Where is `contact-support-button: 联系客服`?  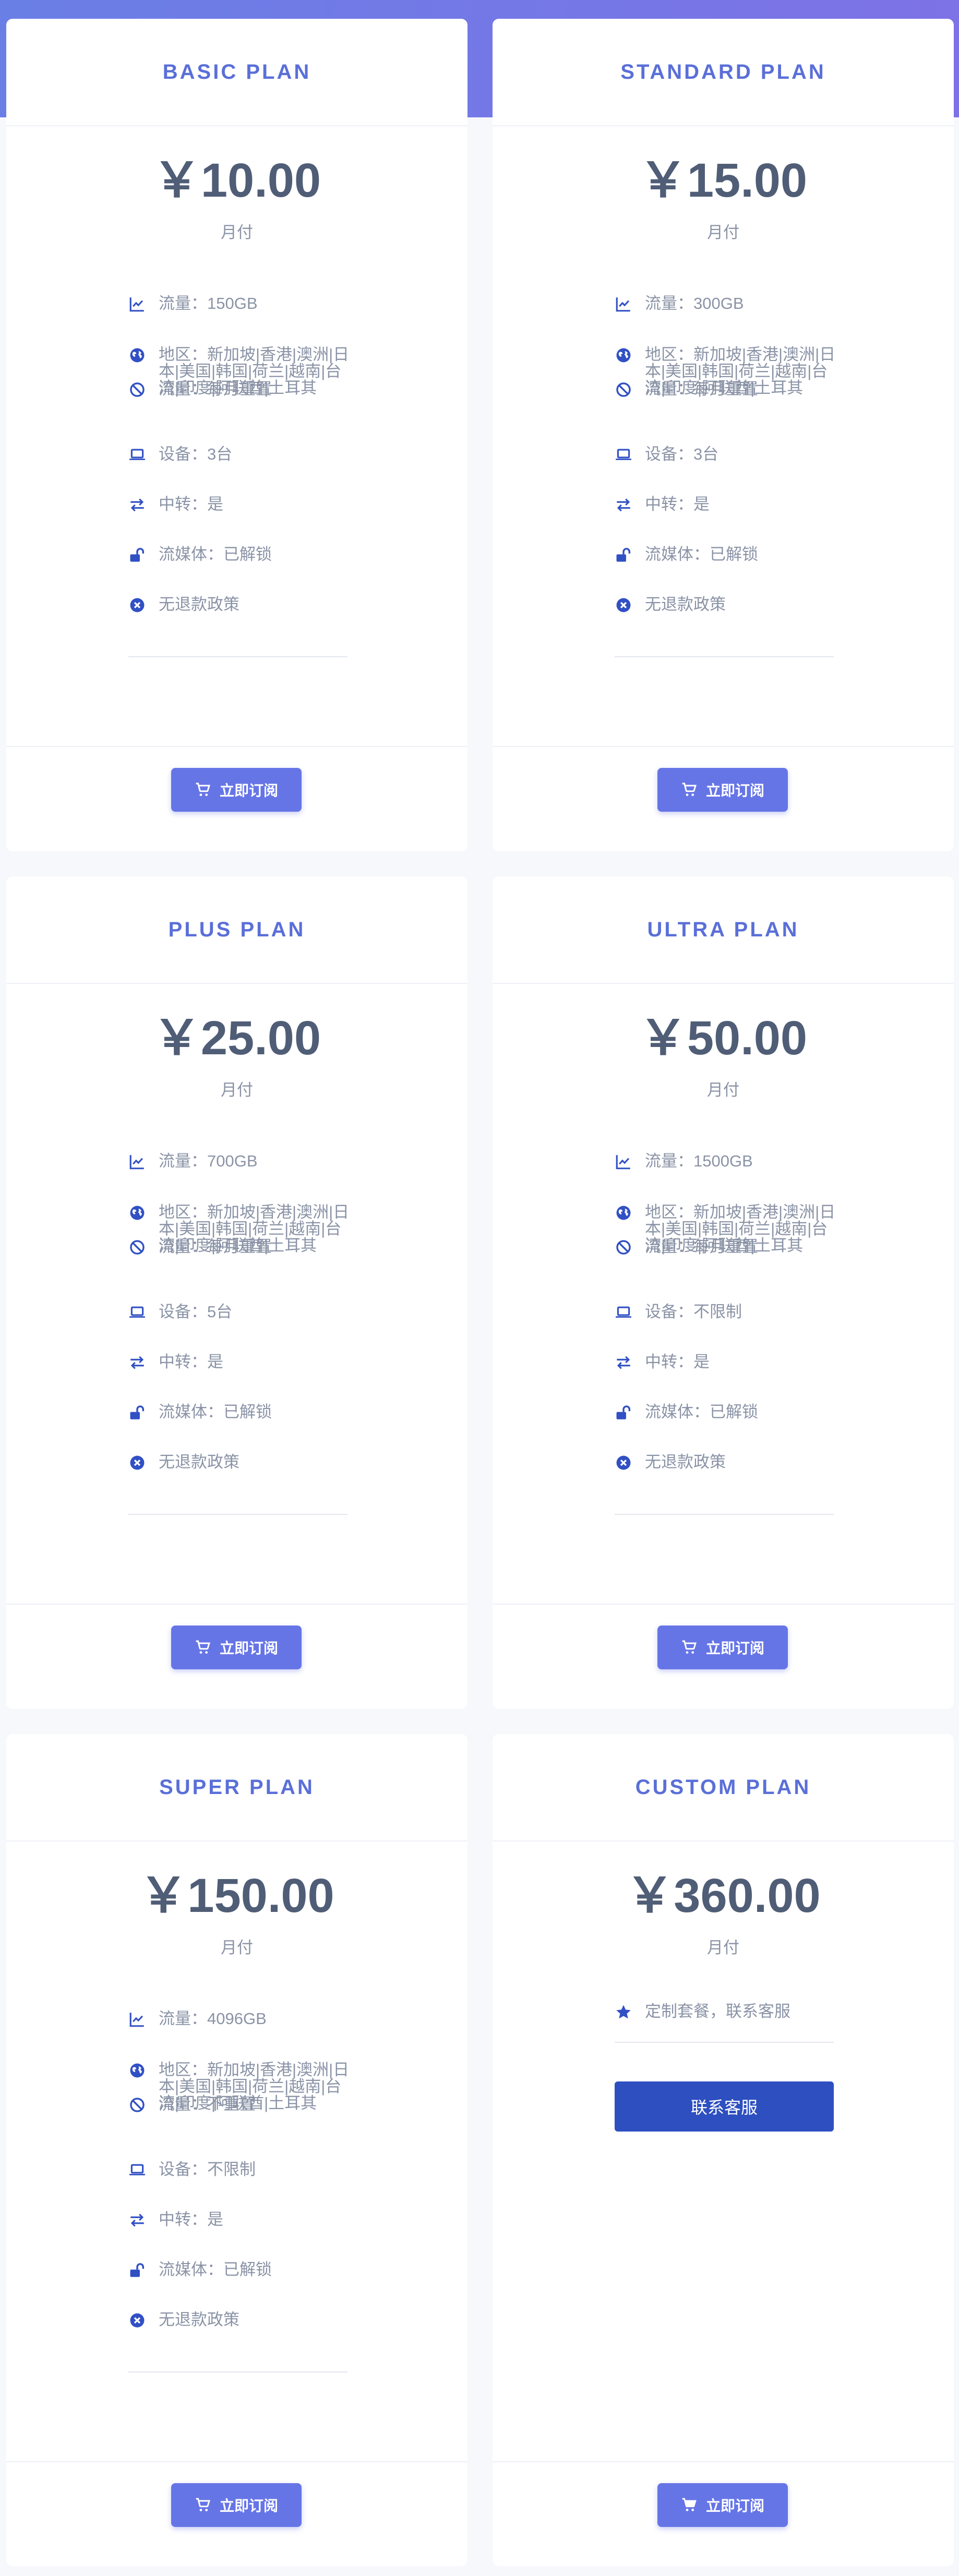
contact-support-button: 联系客服 is located at coordinates (725, 2106).